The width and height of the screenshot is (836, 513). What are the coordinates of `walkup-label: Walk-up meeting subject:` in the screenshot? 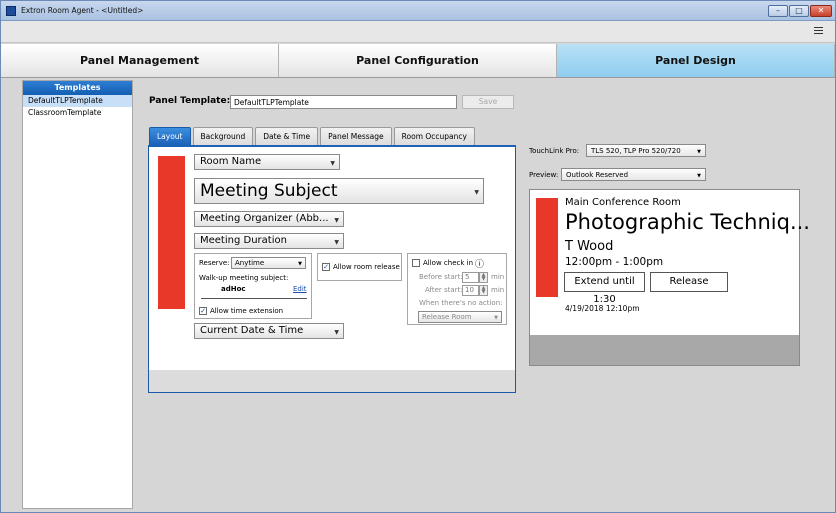 It's located at (244, 278).